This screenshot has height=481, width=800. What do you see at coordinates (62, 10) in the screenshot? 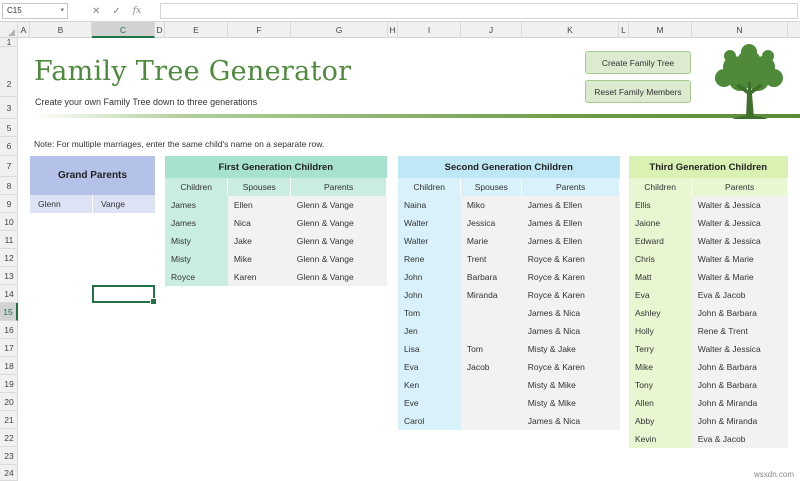
I see `chevron-down-icon: ▾` at bounding box center [62, 10].